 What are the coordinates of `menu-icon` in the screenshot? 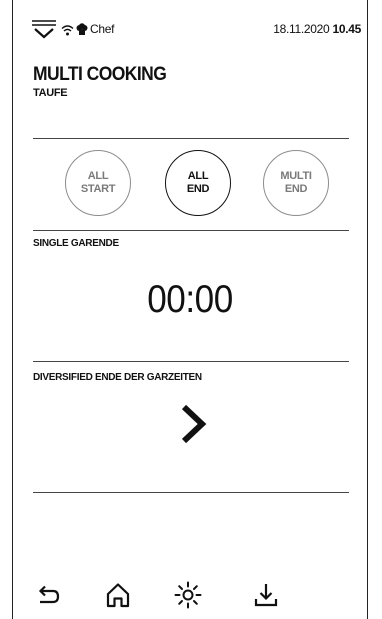 It's located at (44, 31).